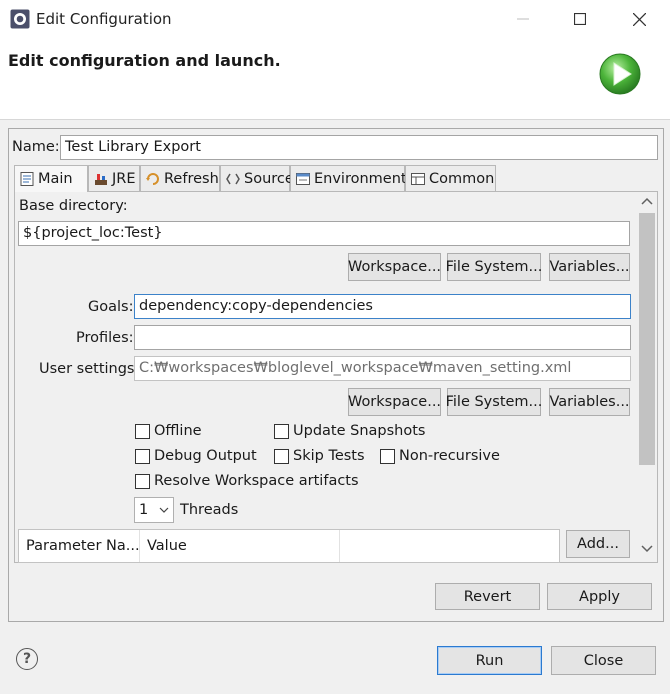 The image size is (670, 694). I want to click on window-title: Edit Configuration, so click(104, 19).